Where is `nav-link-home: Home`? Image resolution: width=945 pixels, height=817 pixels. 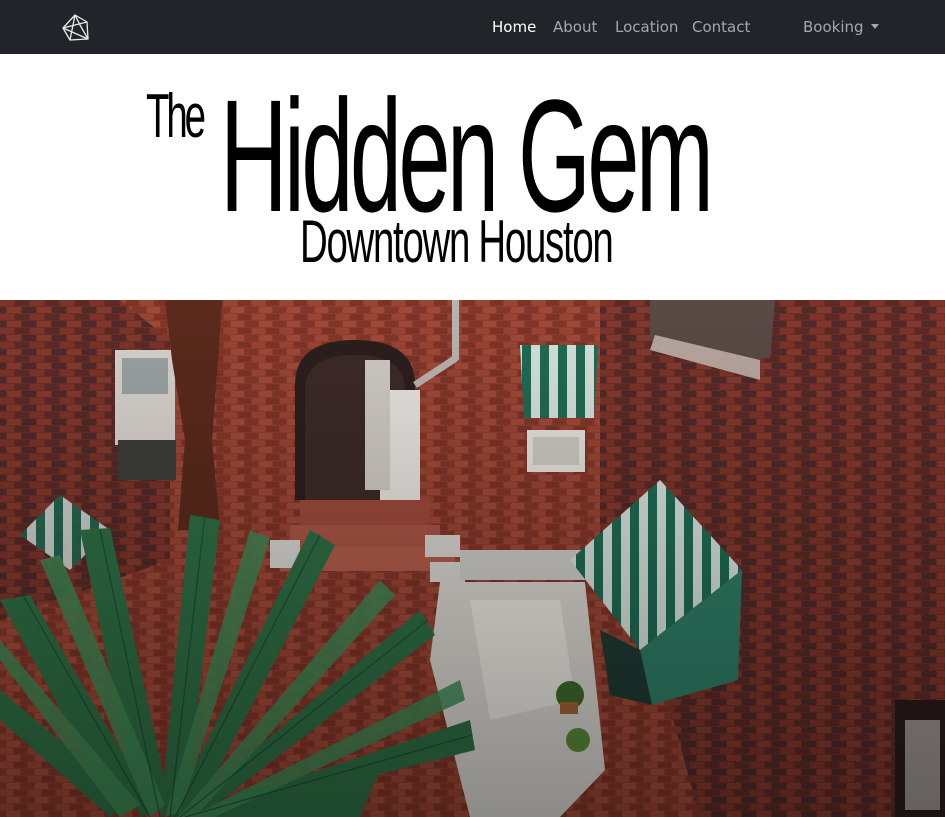 nav-link-home: Home is located at coordinates (514, 27).